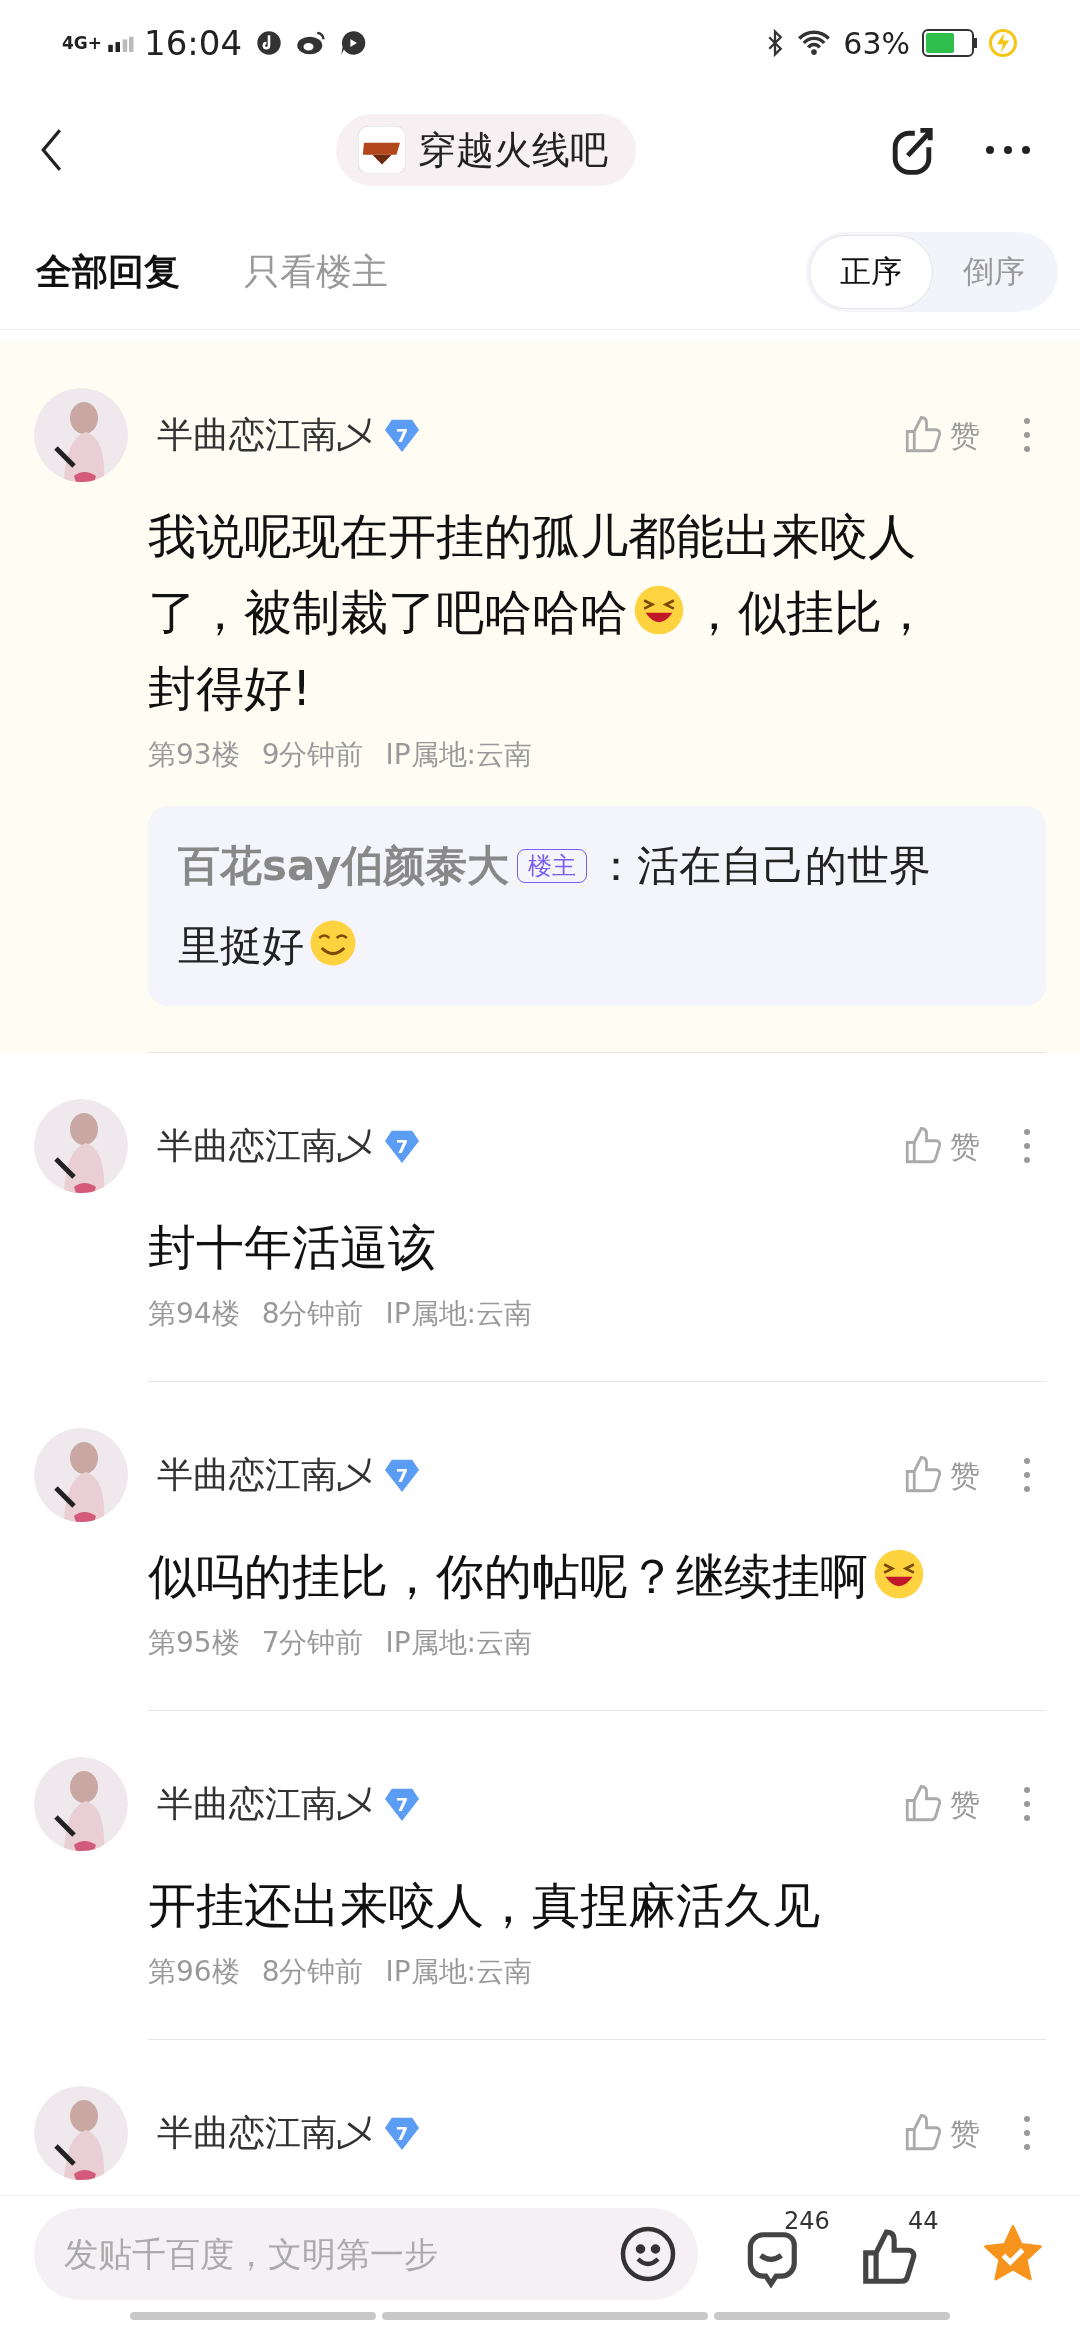 The image size is (1080, 2340). I want to click on bluetooth-icon, so click(775, 43).